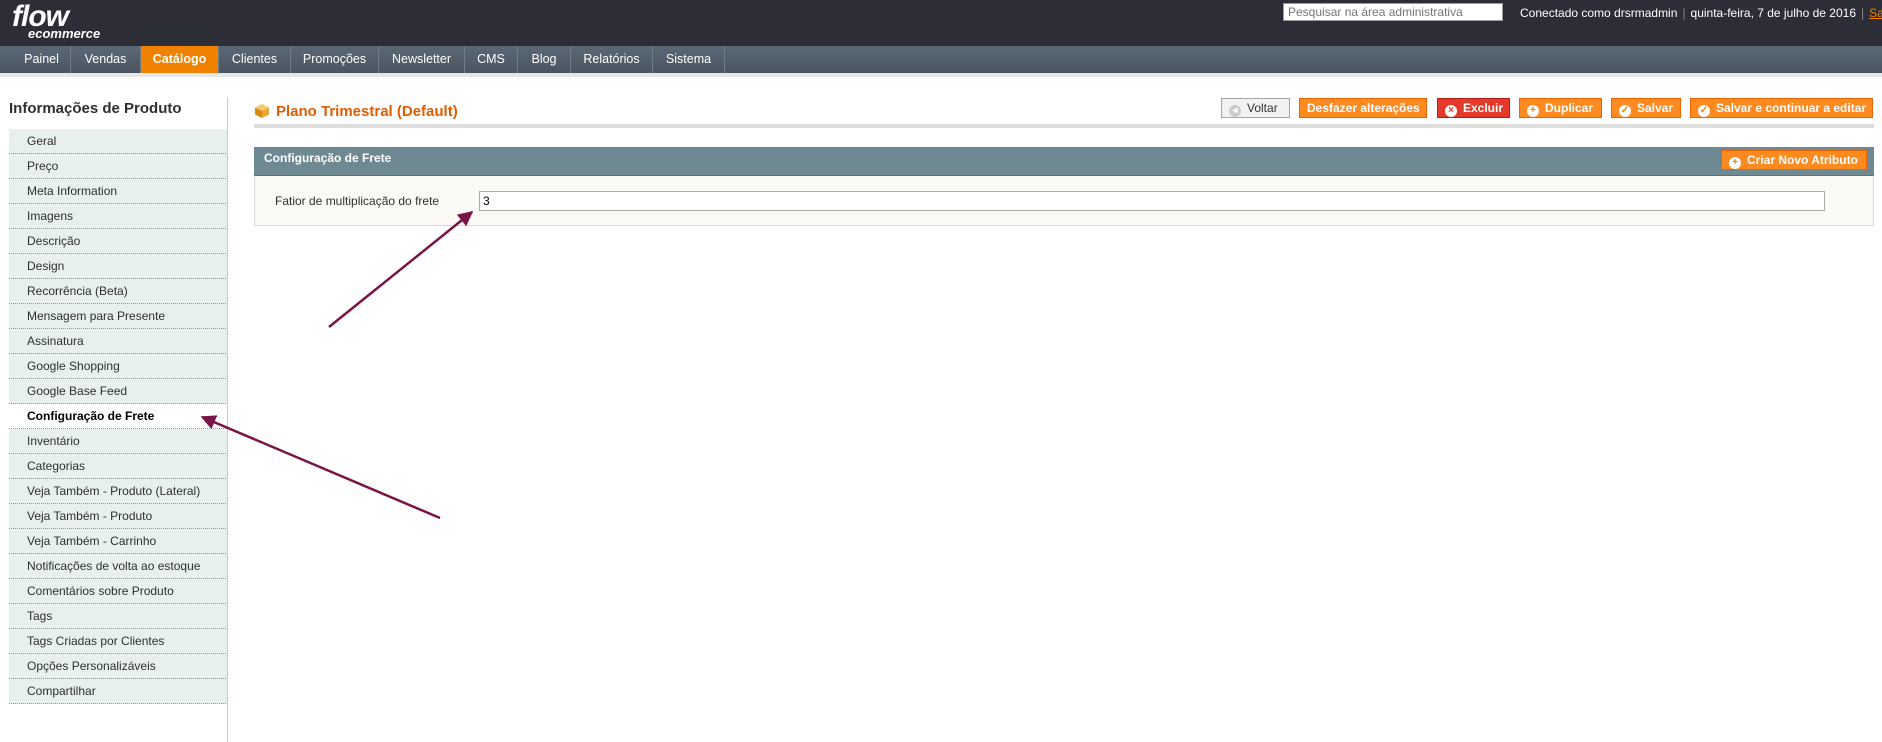 This screenshot has width=1882, height=742. I want to click on annotation-arrow-to-tab, so click(320, 467).